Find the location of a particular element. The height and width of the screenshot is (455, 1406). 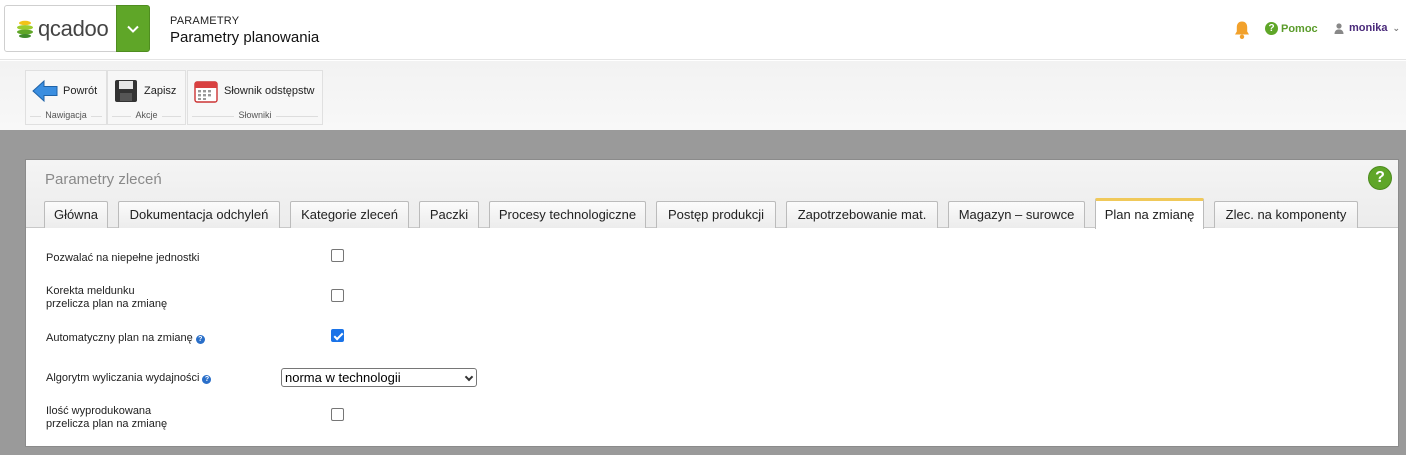

deviation-dictionary-label: Słownik odstępstw is located at coordinates (269, 91).